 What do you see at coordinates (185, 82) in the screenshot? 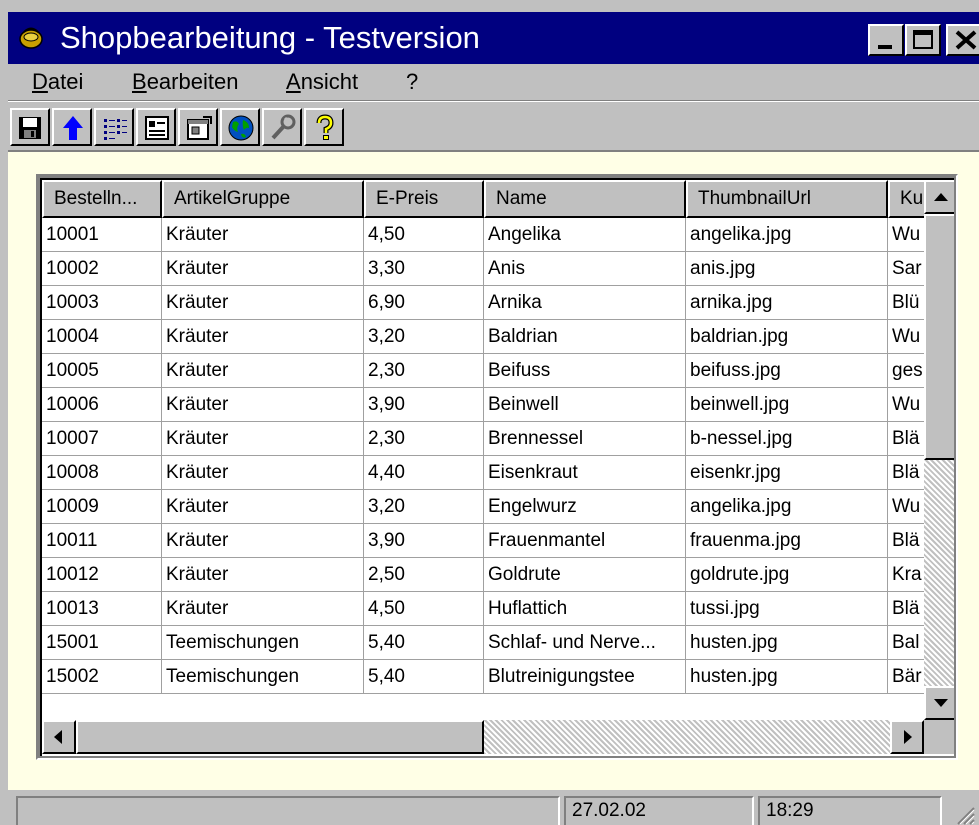
I see `menu-bearbeiten: Bearbeiten` at bounding box center [185, 82].